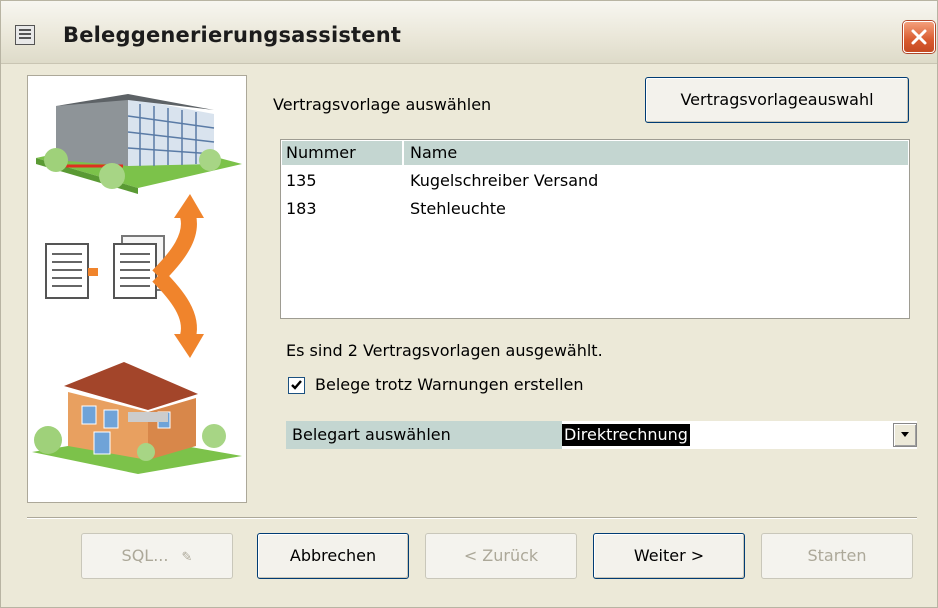 The width and height of the screenshot is (938, 608). I want to click on warnings-checkbox, so click(296, 385).